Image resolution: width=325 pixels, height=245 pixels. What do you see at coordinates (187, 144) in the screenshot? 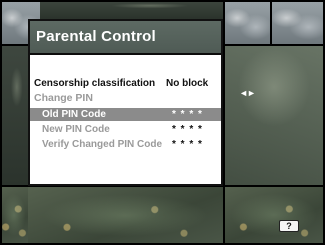
I see `verify-pin-field: * * * *` at bounding box center [187, 144].